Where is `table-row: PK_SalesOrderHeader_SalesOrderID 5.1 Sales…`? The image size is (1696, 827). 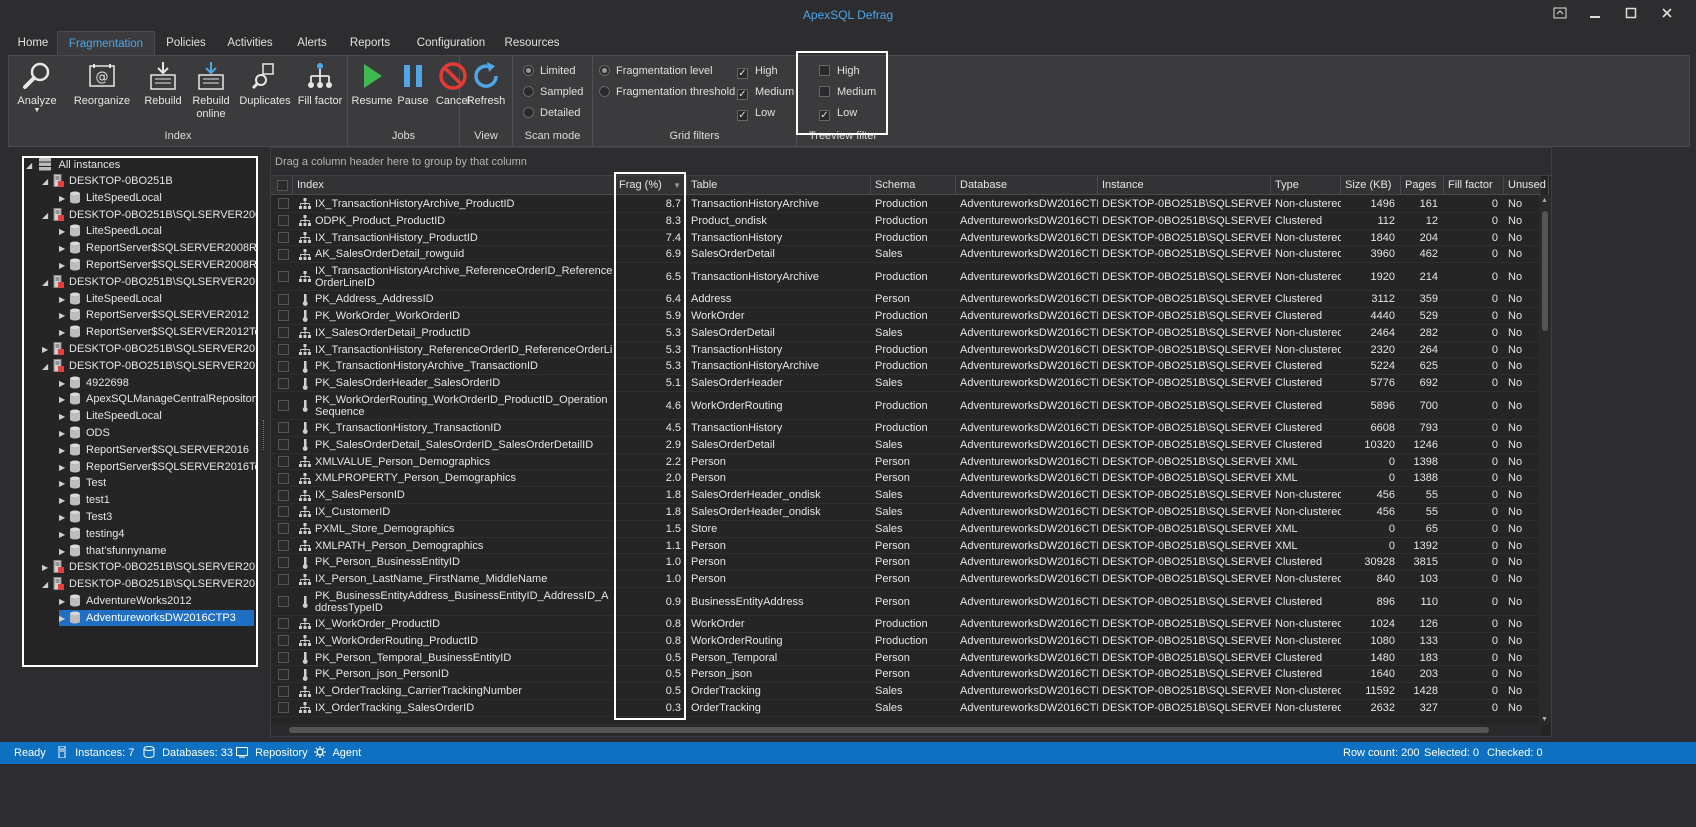 table-row: PK_SalesOrderHeader_SalesOrderID 5.1 Sales… is located at coordinates (906, 383).